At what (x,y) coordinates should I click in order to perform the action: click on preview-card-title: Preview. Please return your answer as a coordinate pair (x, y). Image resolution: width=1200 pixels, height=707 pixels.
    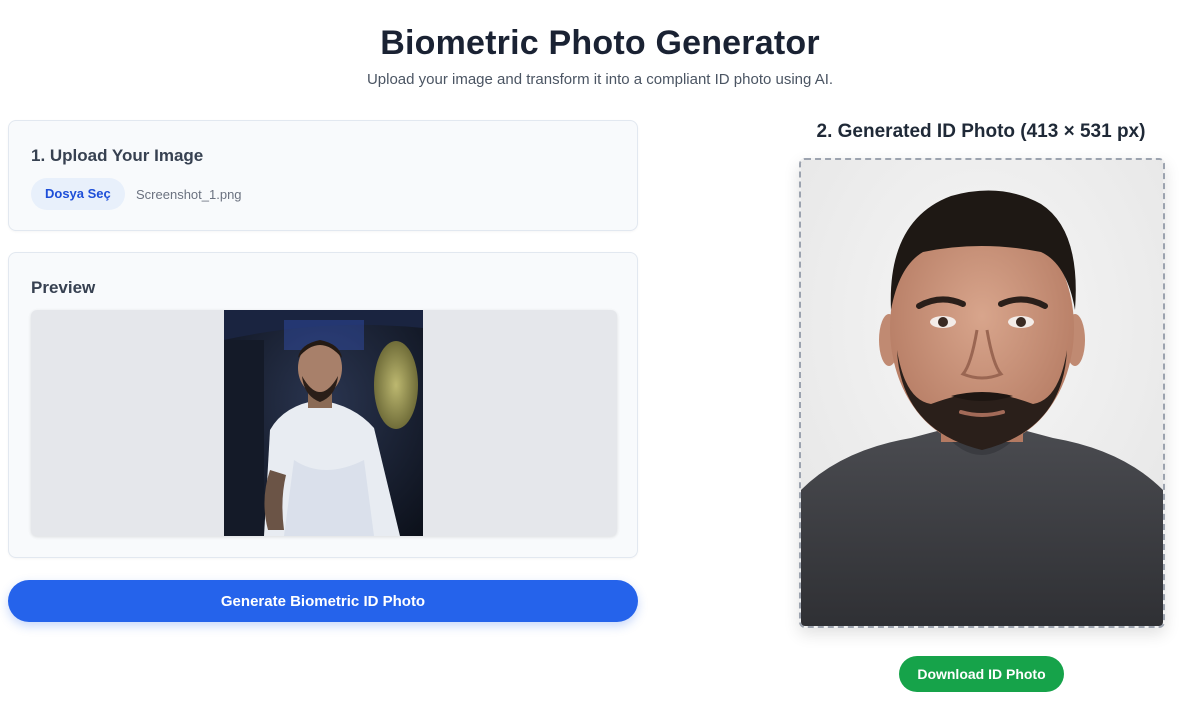
    Looking at the image, I should click on (63, 287).